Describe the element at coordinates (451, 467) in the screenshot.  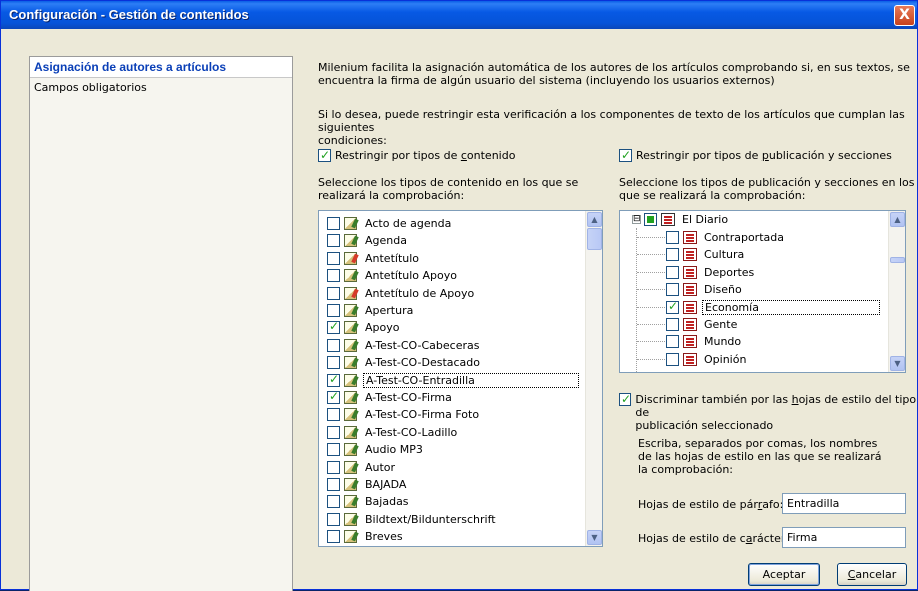
I see `list-item: Autor` at that location.